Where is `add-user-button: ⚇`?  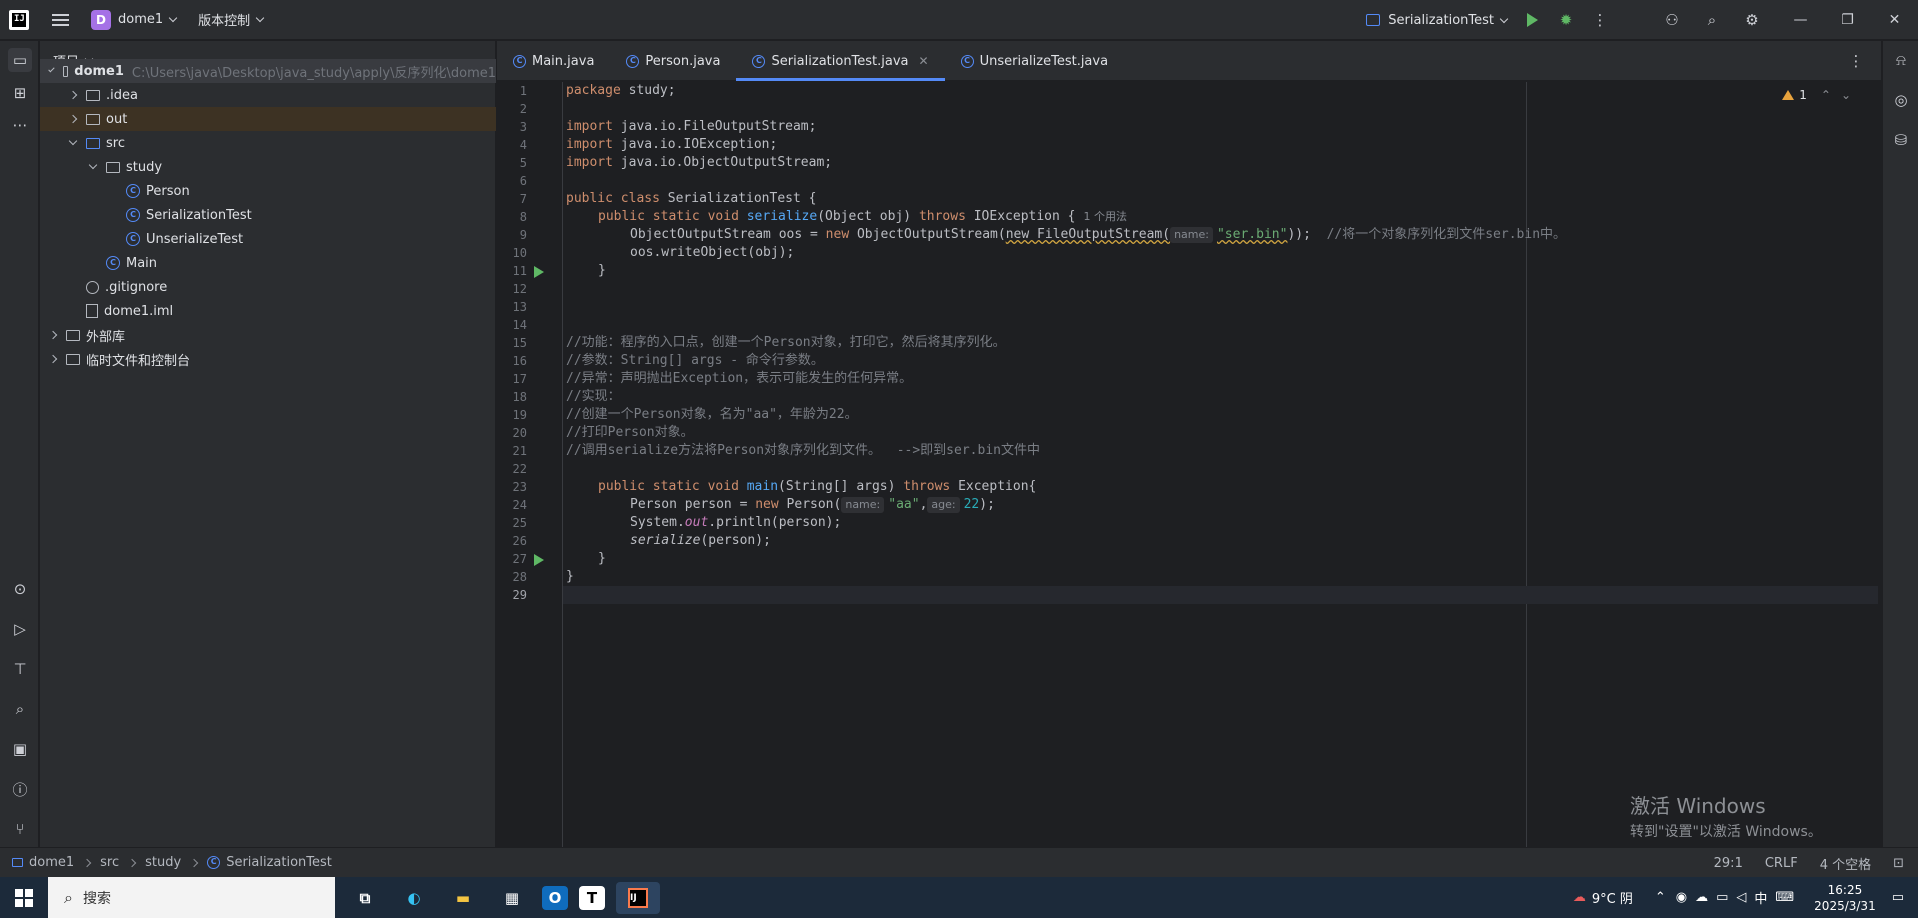 add-user-button: ⚇ is located at coordinates (1672, 20).